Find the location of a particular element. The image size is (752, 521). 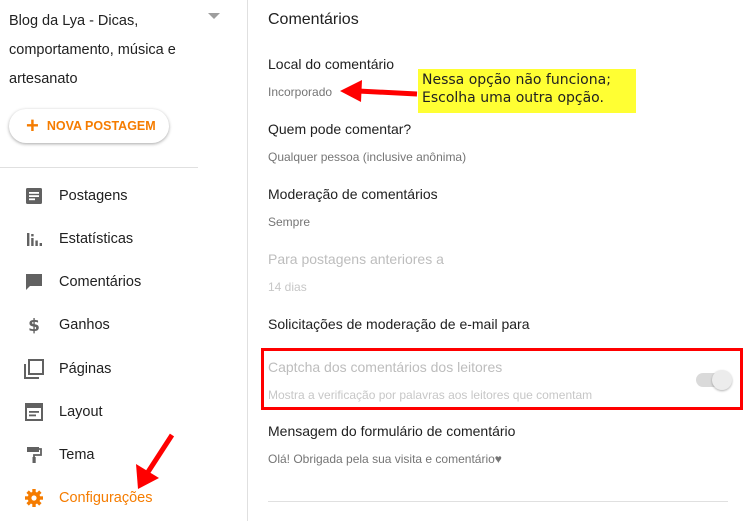

sidebar-item-label: Estatísticas is located at coordinates (96, 239).